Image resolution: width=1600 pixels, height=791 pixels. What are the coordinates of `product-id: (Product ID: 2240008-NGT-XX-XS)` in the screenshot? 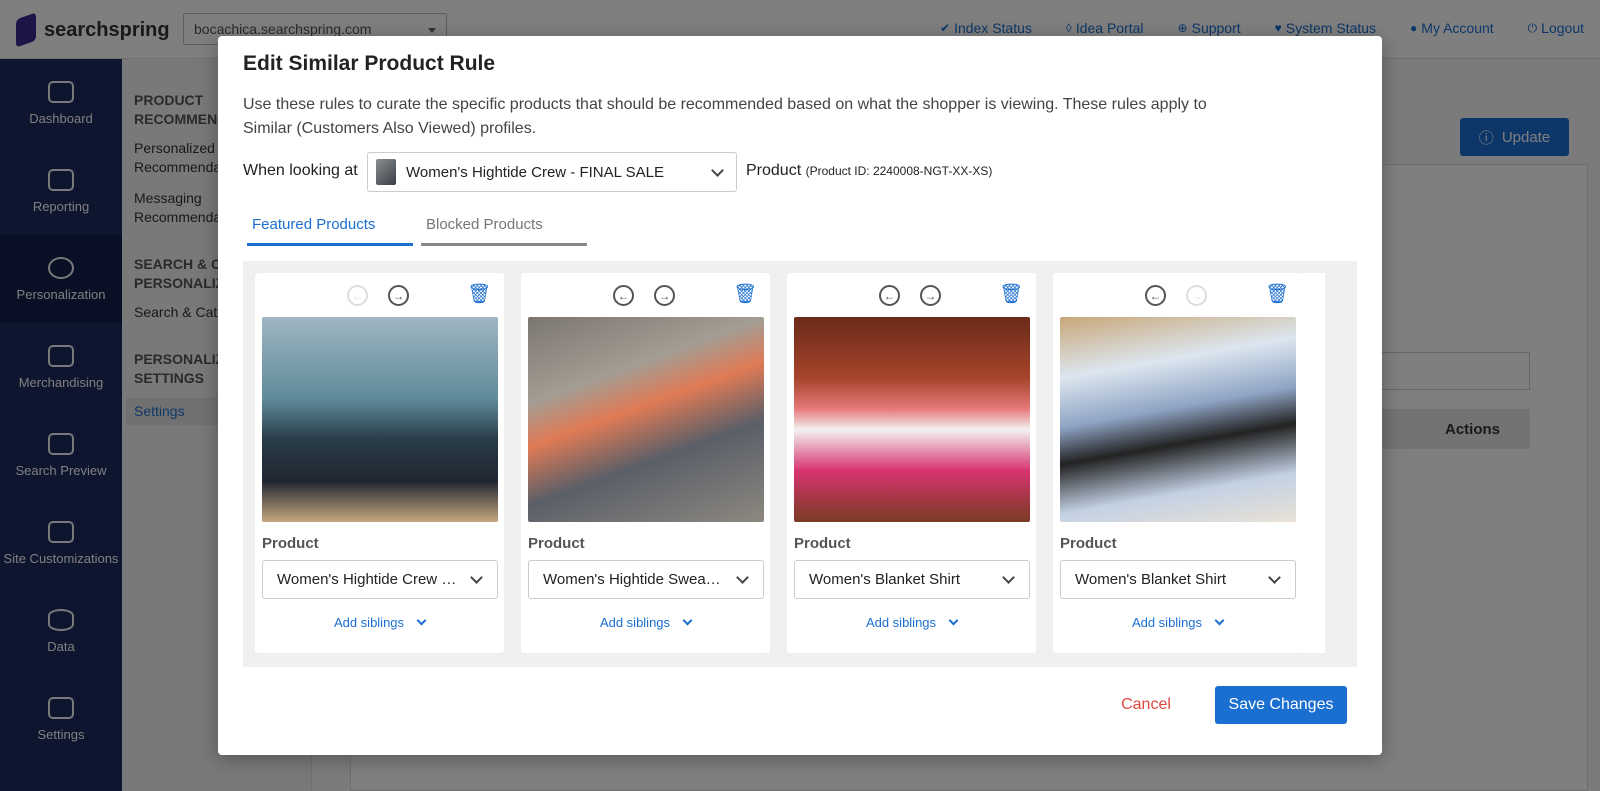 It's located at (899, 171).